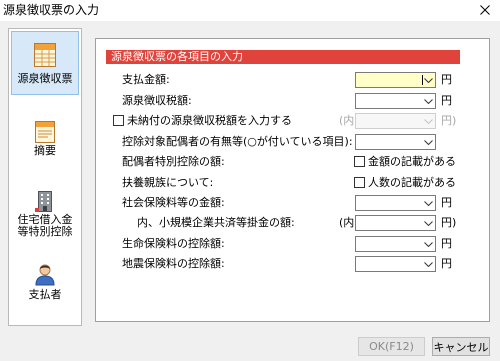  I want to click on withholding-tax-label: 源泉徴収税額:, so click(157, 100).